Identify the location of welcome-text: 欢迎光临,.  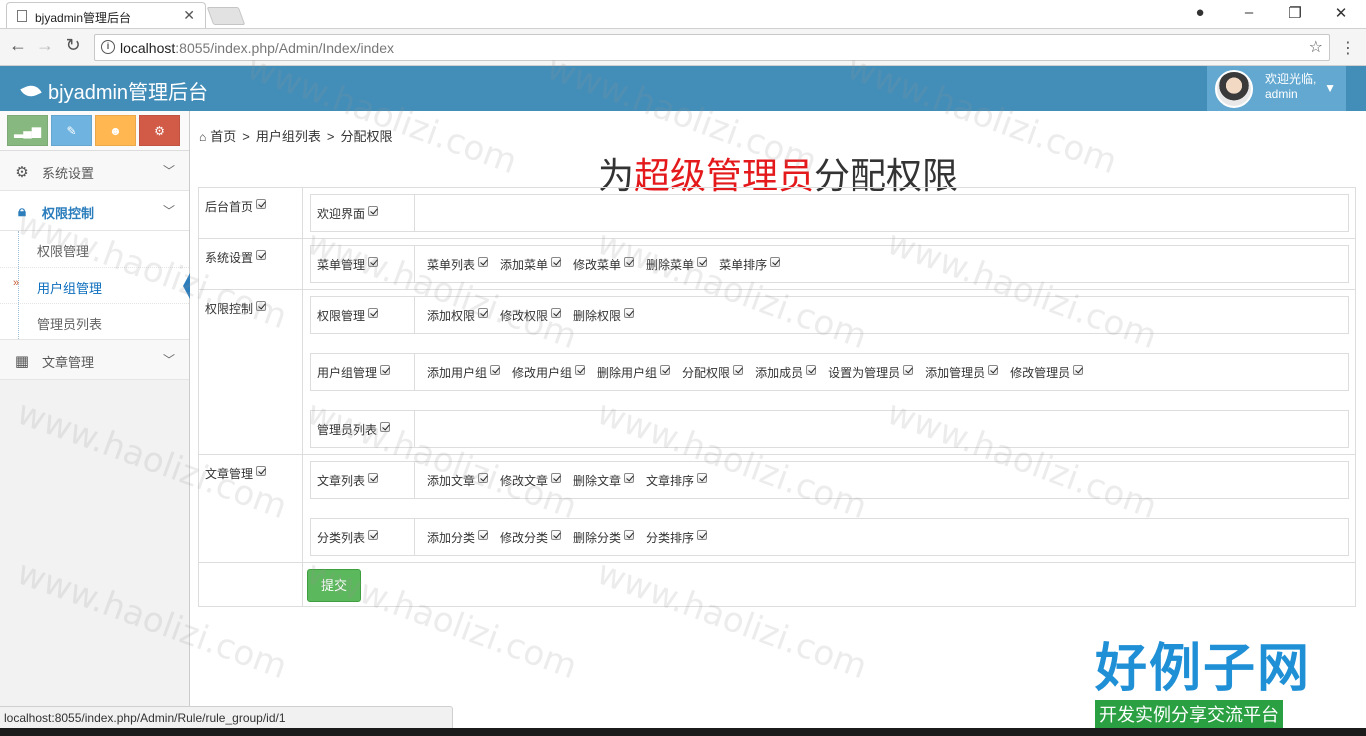
(1291, 79).